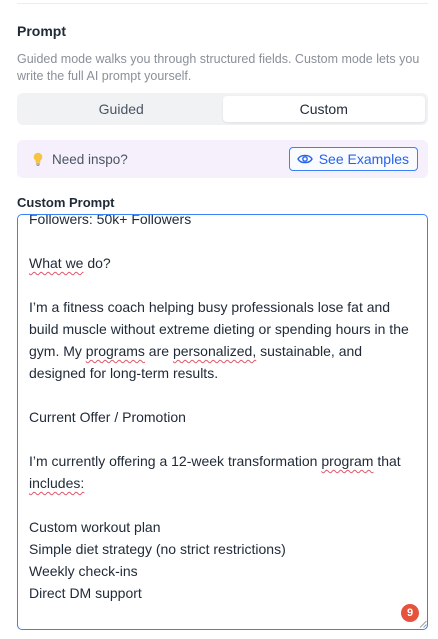 The height and width of the screenshot is (639, 438). Describe the element at coordinates (410, 613) in the screenshot. I see `issue-count-badge: 9` at that location.